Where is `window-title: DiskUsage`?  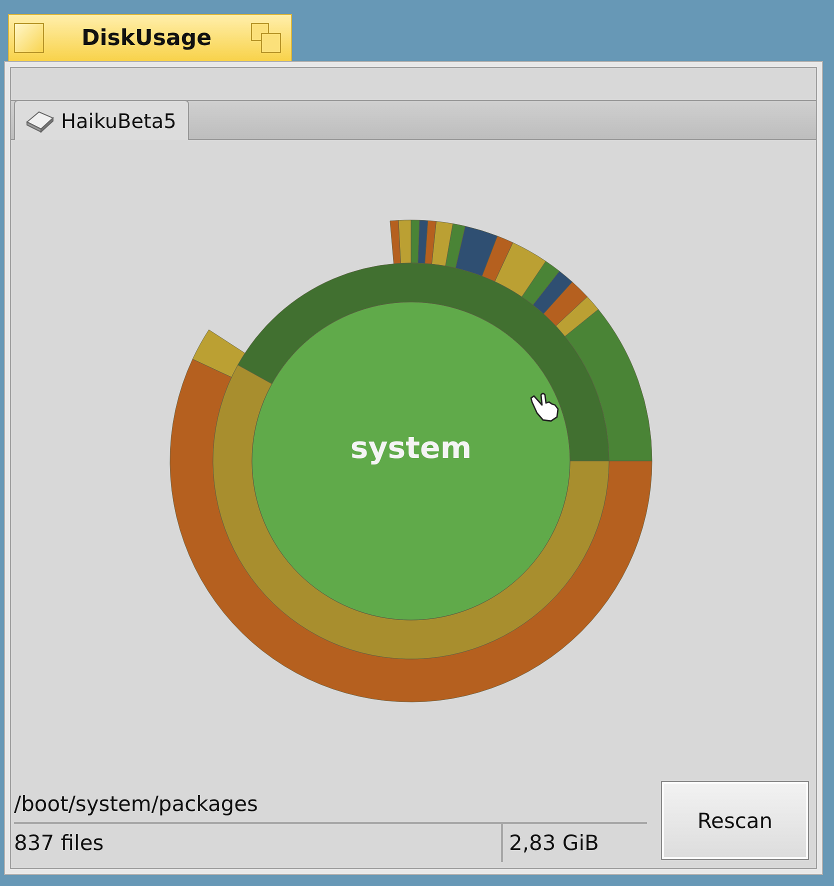
window-title: DiskUsage is located at coordinates (146, 38).